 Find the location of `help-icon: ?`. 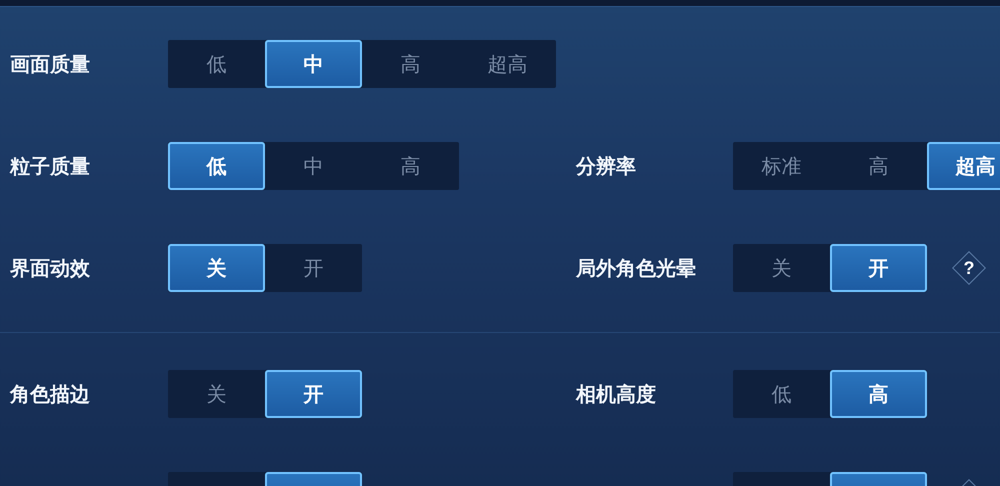

help-icon: ? is located at coordinates (969, 268).